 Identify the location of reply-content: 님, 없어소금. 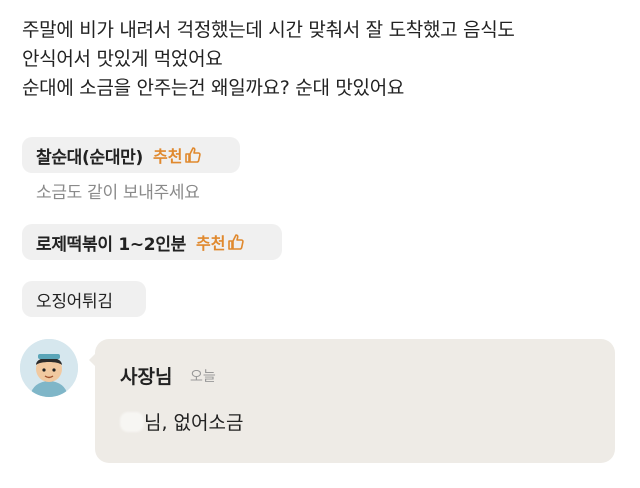
(181, 421).